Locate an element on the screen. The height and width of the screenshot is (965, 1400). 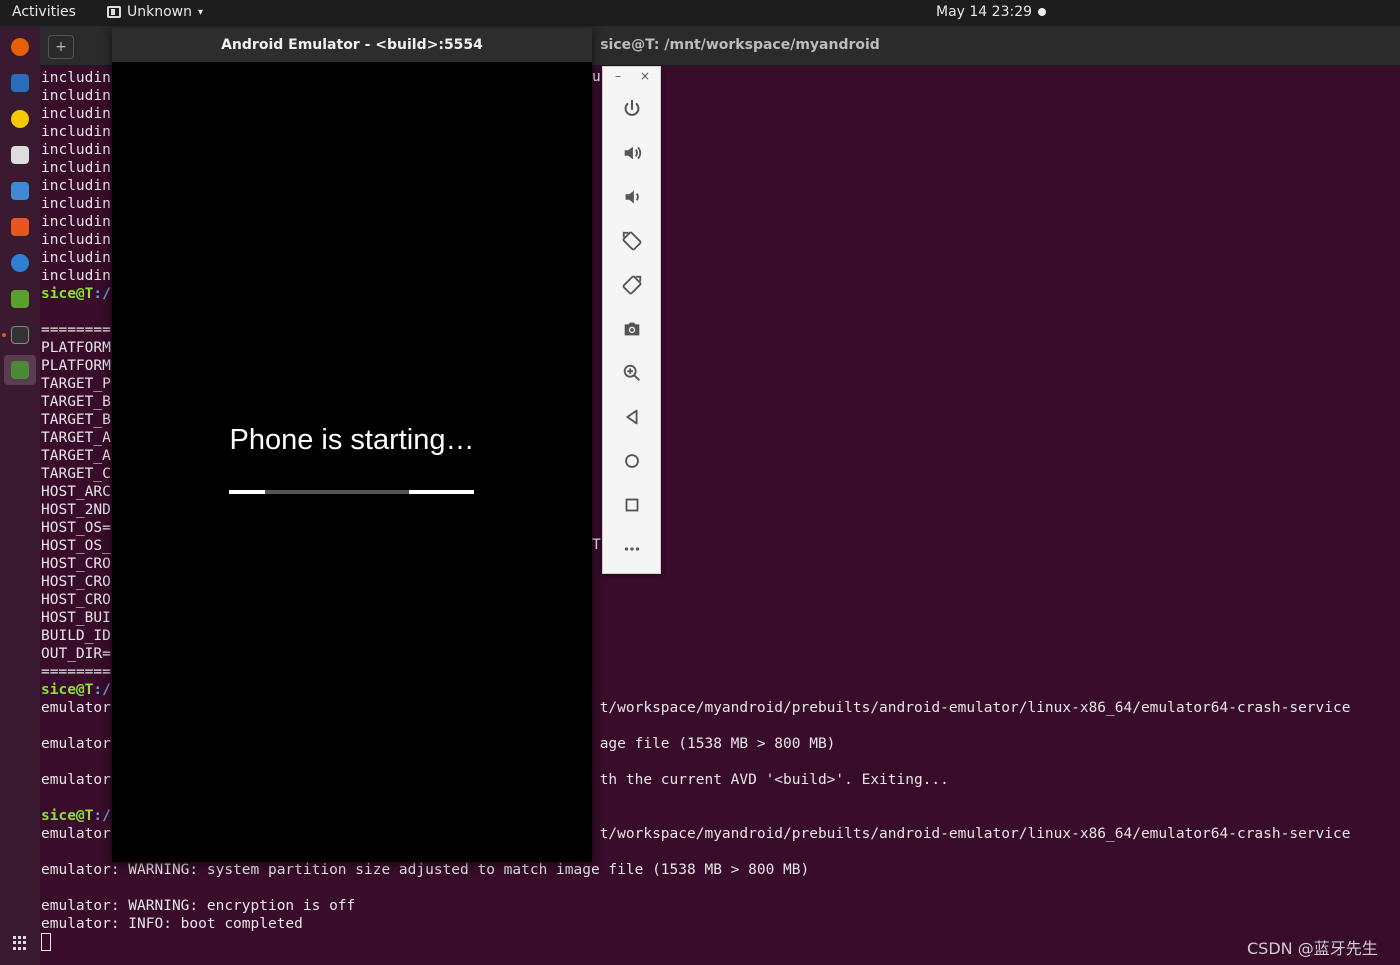
boot-progress-bar is located at coordinates (351, 492).